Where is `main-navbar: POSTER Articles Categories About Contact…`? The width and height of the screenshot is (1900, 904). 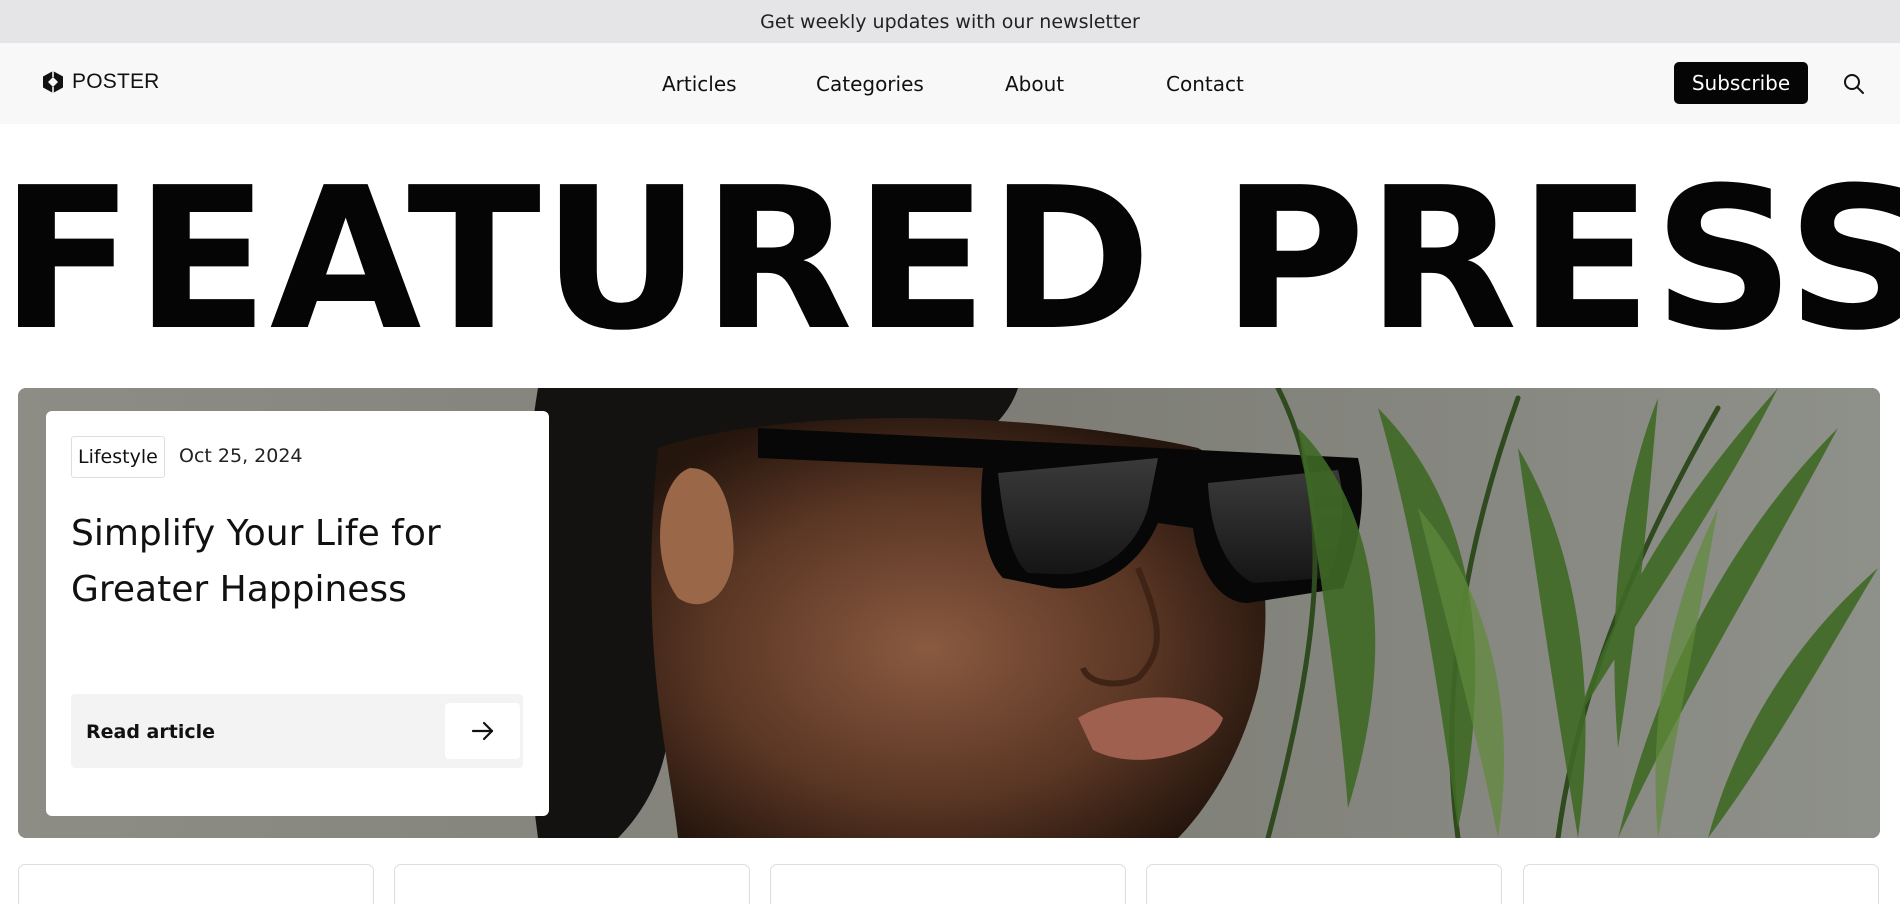
main-navbar: POSTER Articles Categories About Contact… is located at coordinates (950, 83).